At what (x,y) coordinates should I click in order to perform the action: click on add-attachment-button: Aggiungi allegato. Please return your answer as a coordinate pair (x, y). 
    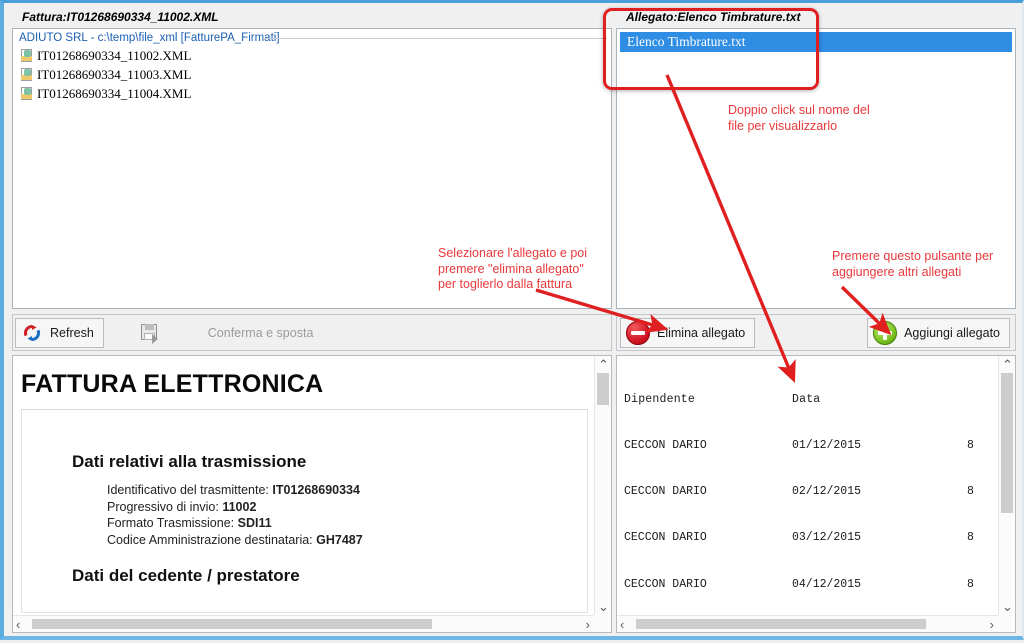
    Looking at the image, I should click on (938, 332).